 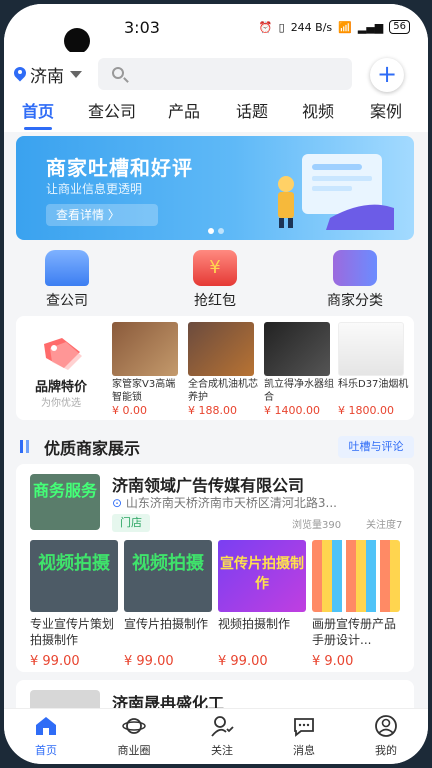 I want to click on service-card: 宣传片拍摄制作 视频拍摄制作 ¥ 99.00, so click(x=264, y=604).